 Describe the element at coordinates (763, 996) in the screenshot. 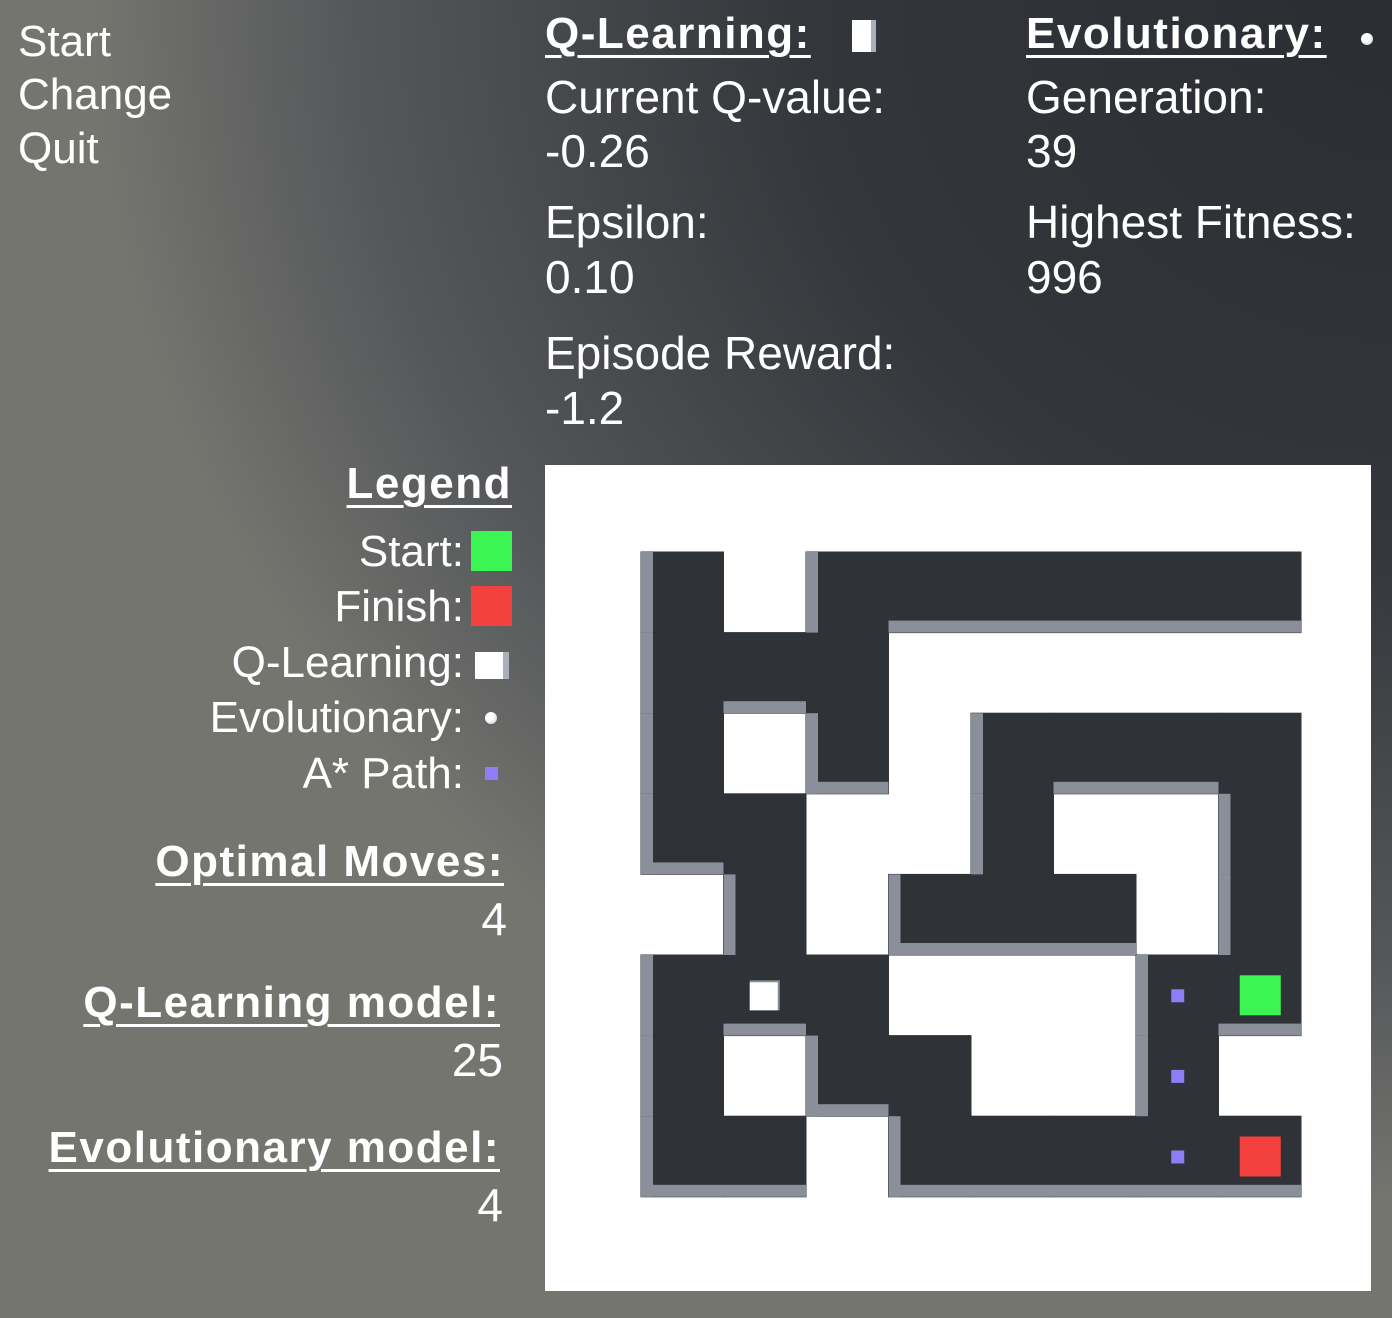

I see `qlearning-agent-icon` at that location.